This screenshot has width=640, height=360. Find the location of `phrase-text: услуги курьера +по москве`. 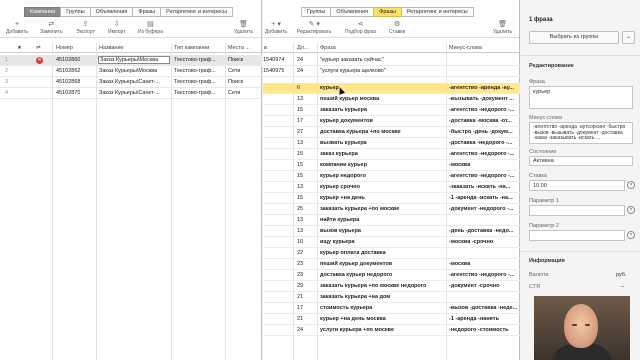

phrase-text: услуги курьера +по москве is located at coordinates (357, 330).